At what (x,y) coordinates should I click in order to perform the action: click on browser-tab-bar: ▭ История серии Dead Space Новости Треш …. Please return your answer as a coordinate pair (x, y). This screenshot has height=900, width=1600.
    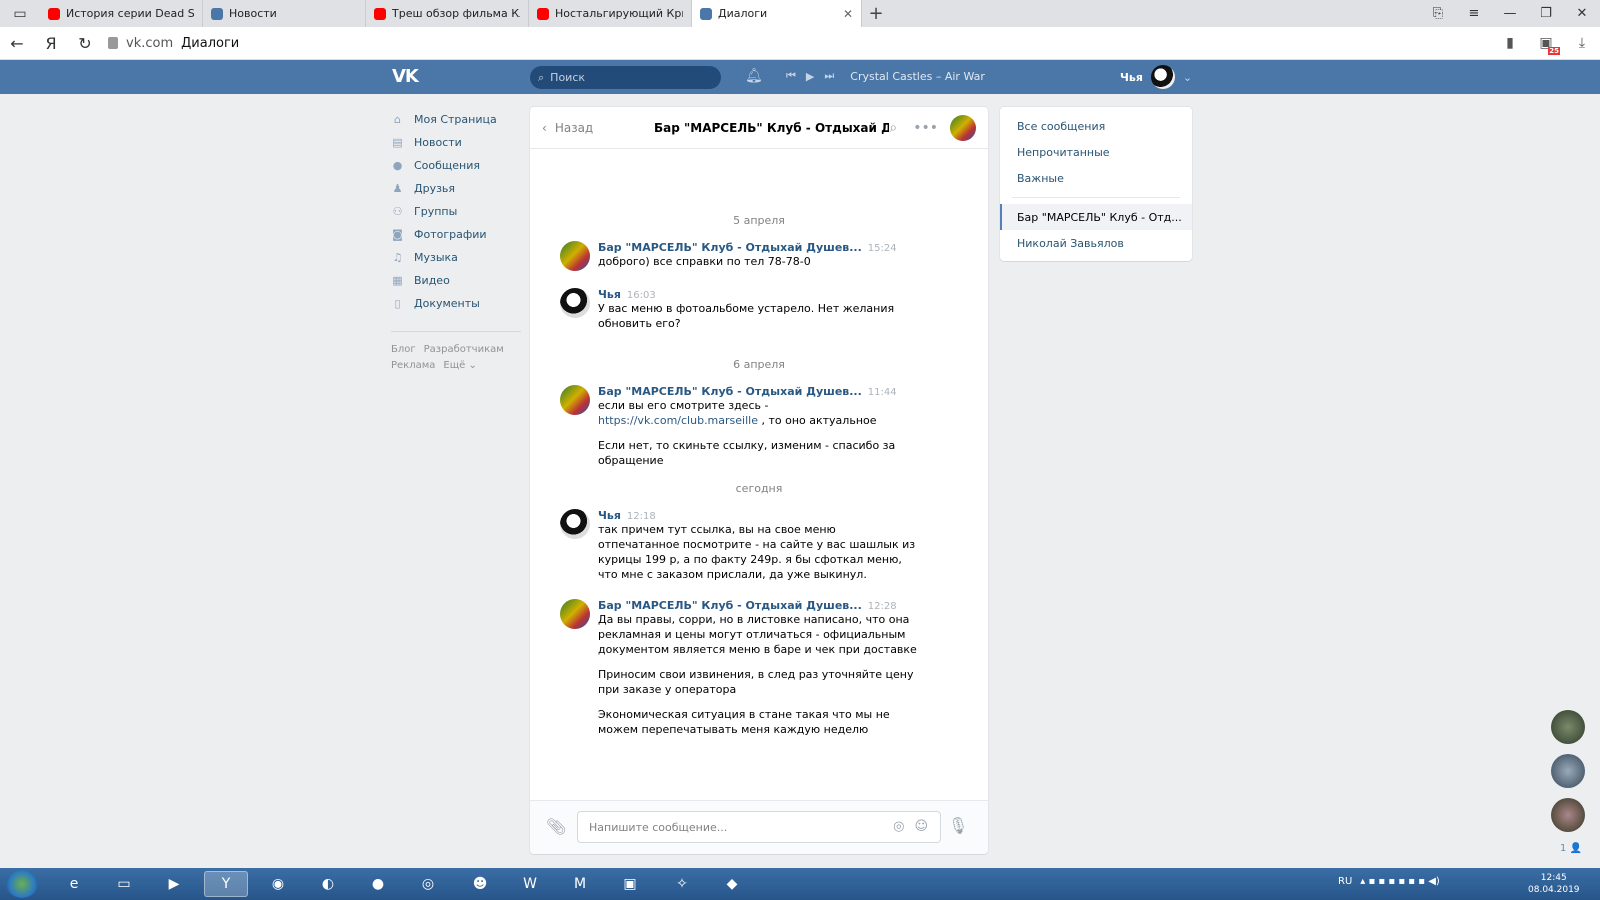
    Looking at the image, I should click on (800, 13).